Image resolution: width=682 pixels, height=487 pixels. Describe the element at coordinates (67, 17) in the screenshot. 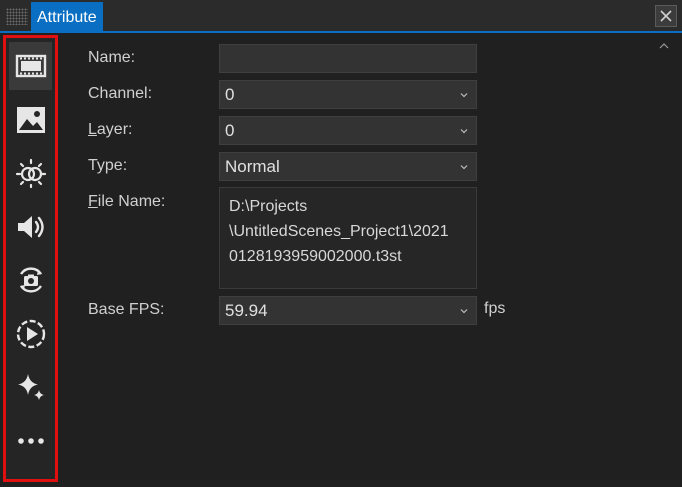

I see `tab-attribute: Attribute` at that location.